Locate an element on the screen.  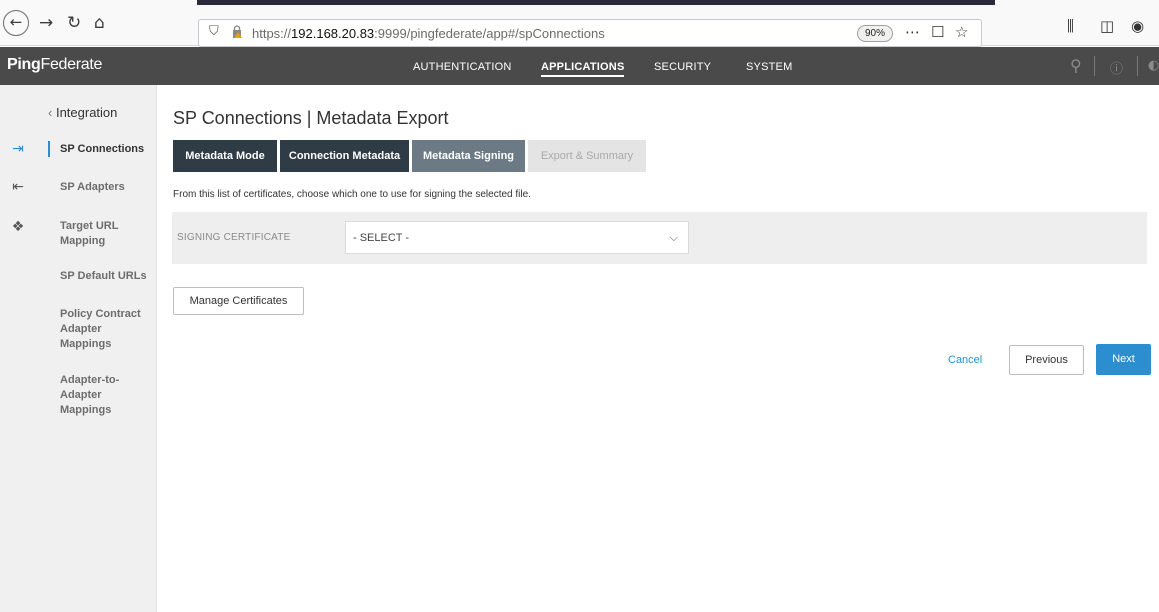
next-button: Next is located at coordinates (1123, 359).